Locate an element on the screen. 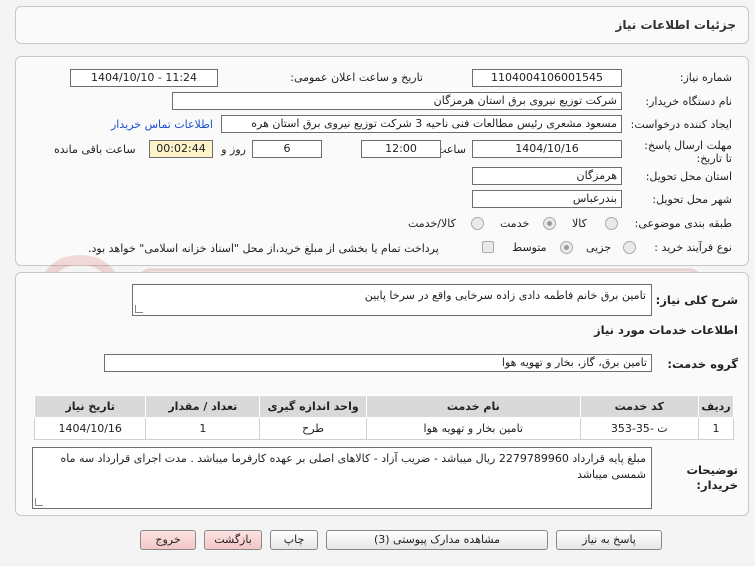 This screenshot has width=755, height=566. announce-date-field: 1404/10/10 - 11:24 is located at coordinates (144, 78).